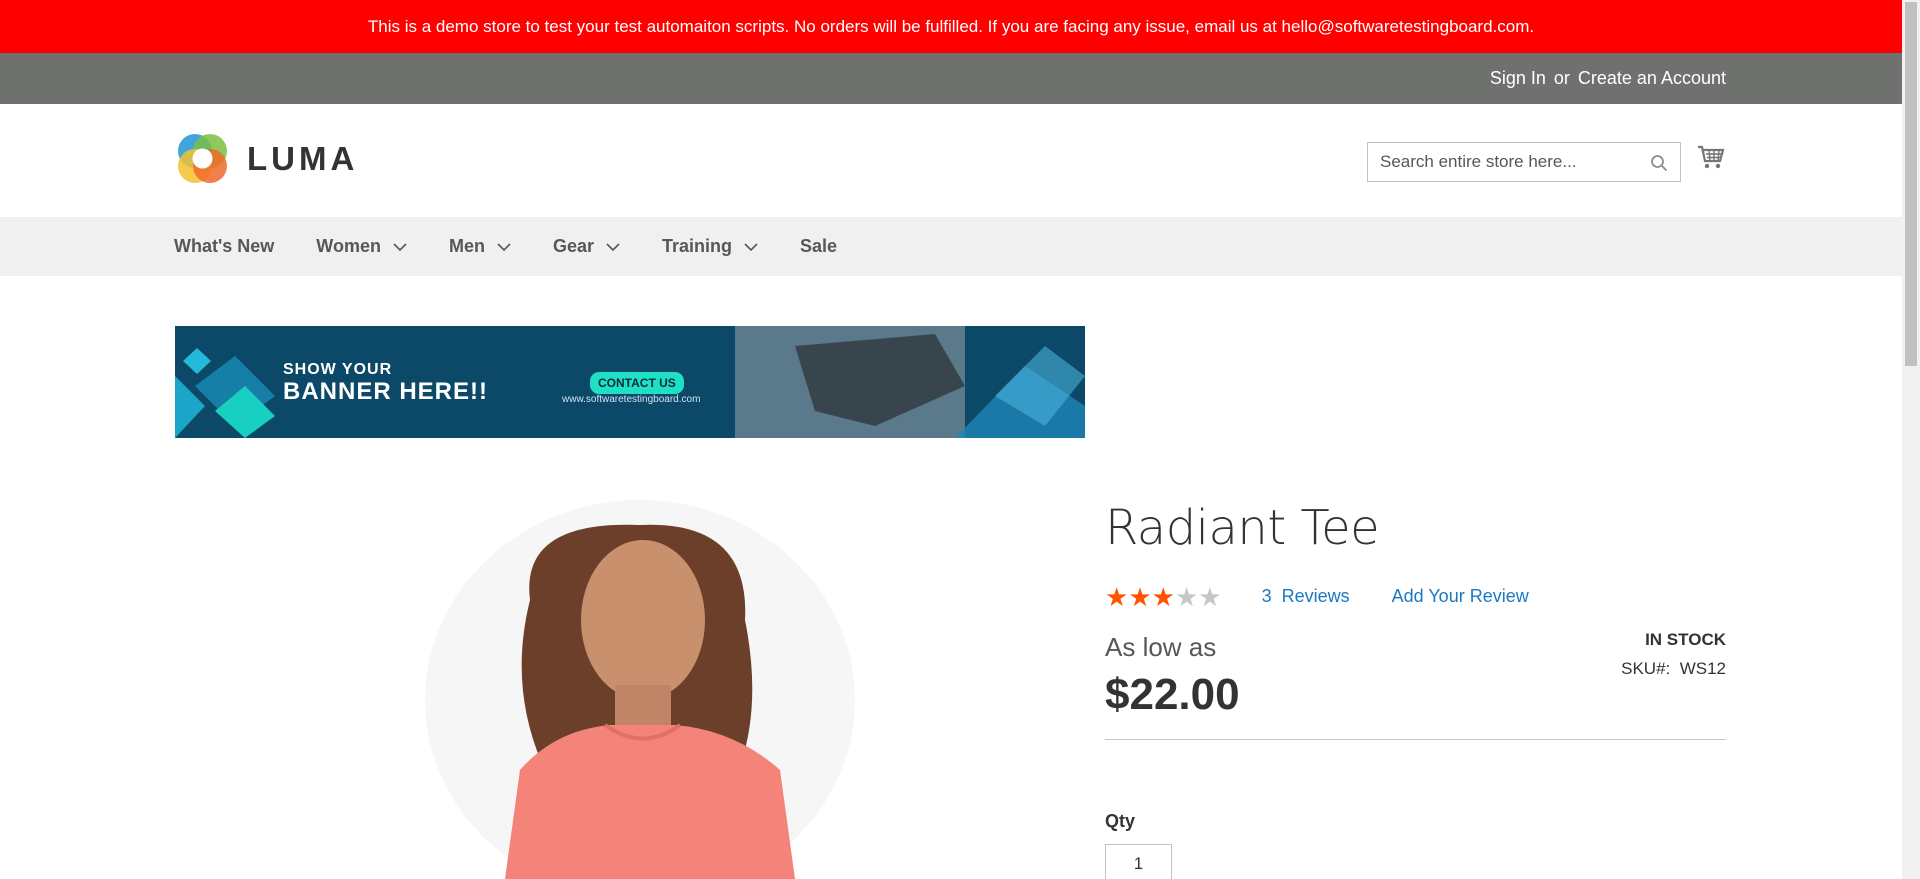  I want to click on banner-line-2: BANNER HERE!!, so click(385, 391).